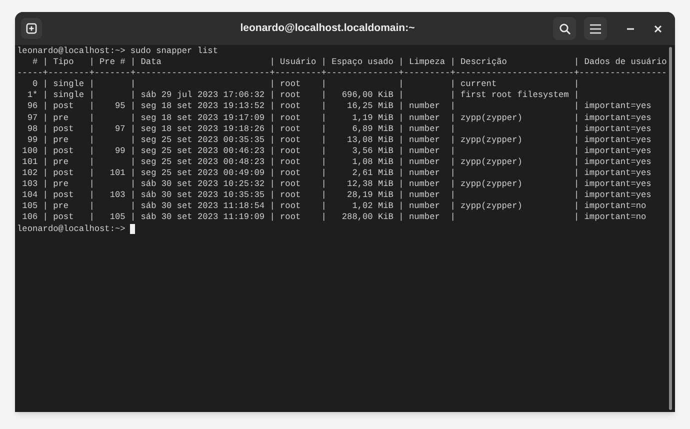 The height and width of the screenshot is (429, 690). Describe the element at coordinates (305, 84) in the screenshot. I see `terminal-line: 0 | single | | | root | | | current |` at that location.